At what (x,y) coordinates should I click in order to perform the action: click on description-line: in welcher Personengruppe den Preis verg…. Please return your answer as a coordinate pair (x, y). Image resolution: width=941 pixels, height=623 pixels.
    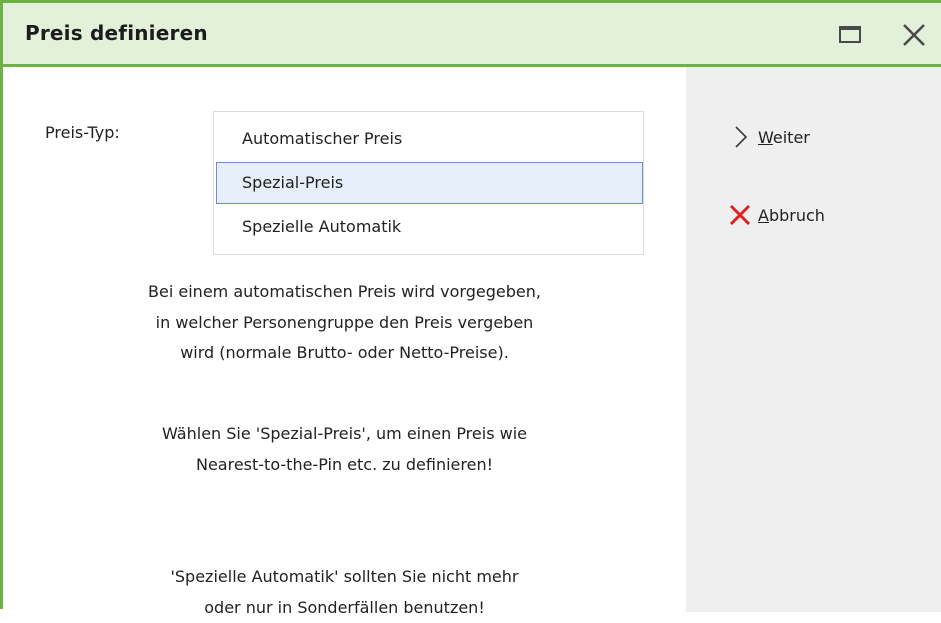
    Looking at the image, I should click on (344, 323).